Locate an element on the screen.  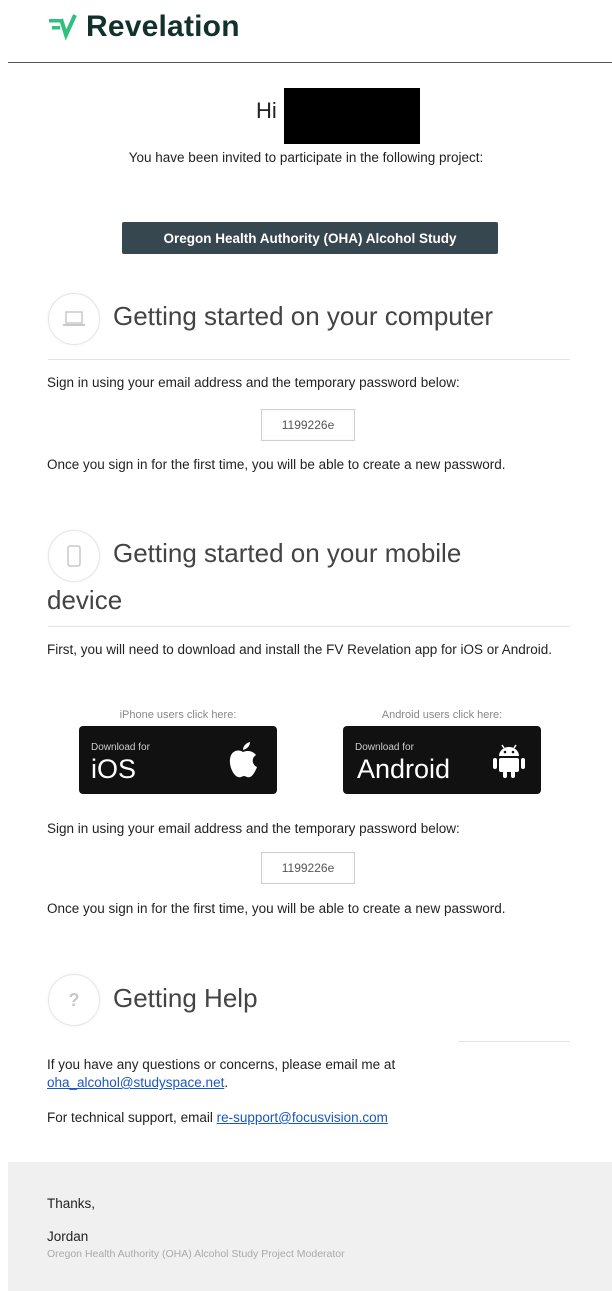
support-prefix: For technical support, email is located at coordinates (130, 1117).